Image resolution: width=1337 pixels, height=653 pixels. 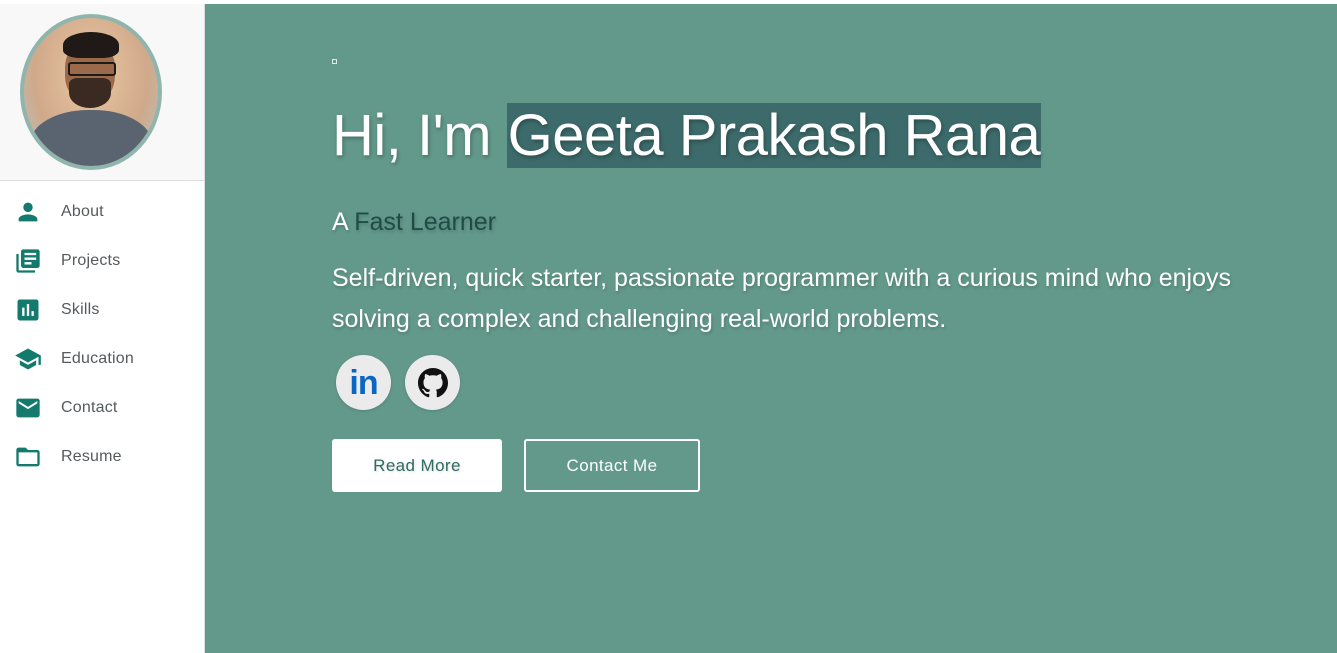 I want to click on tagline-accent: Fast Learner, so click(x=425, y=222).